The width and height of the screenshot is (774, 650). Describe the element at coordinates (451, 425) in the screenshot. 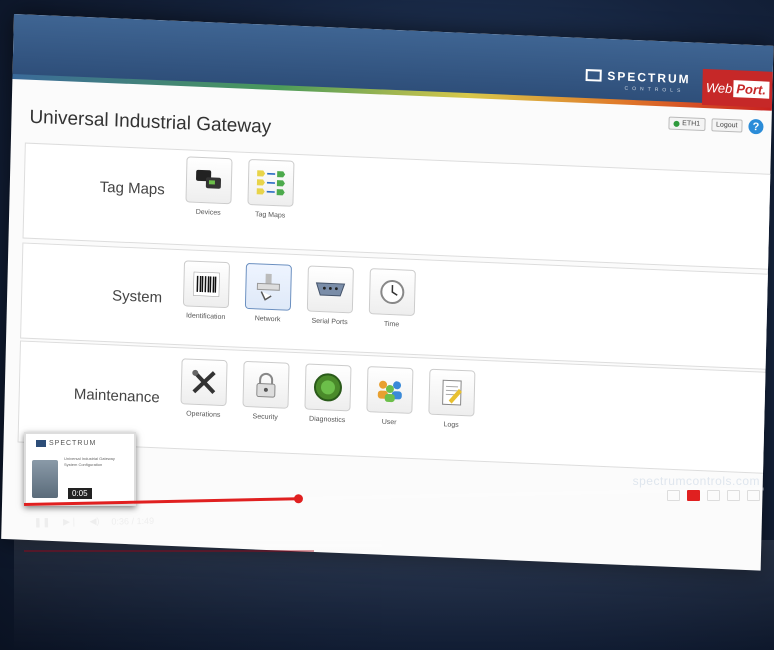

I see `tile-label: Logs` at that location.